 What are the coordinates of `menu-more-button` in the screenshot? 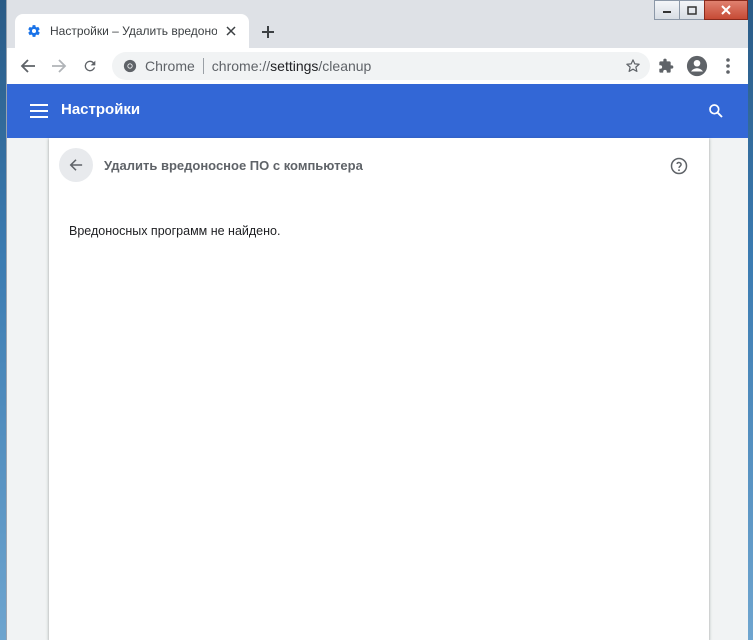 It's located at (728, 66).